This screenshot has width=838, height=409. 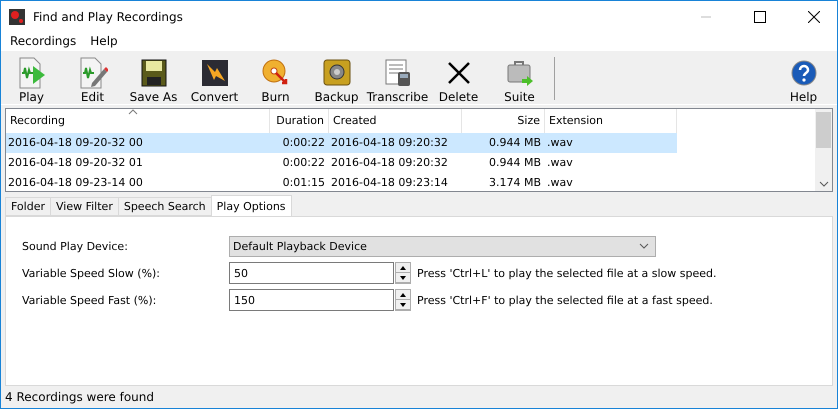 What do you see at coordinates (133, 112) in the screenshot?
I see `sort-caret-icon` at bounding box center [133, 112].